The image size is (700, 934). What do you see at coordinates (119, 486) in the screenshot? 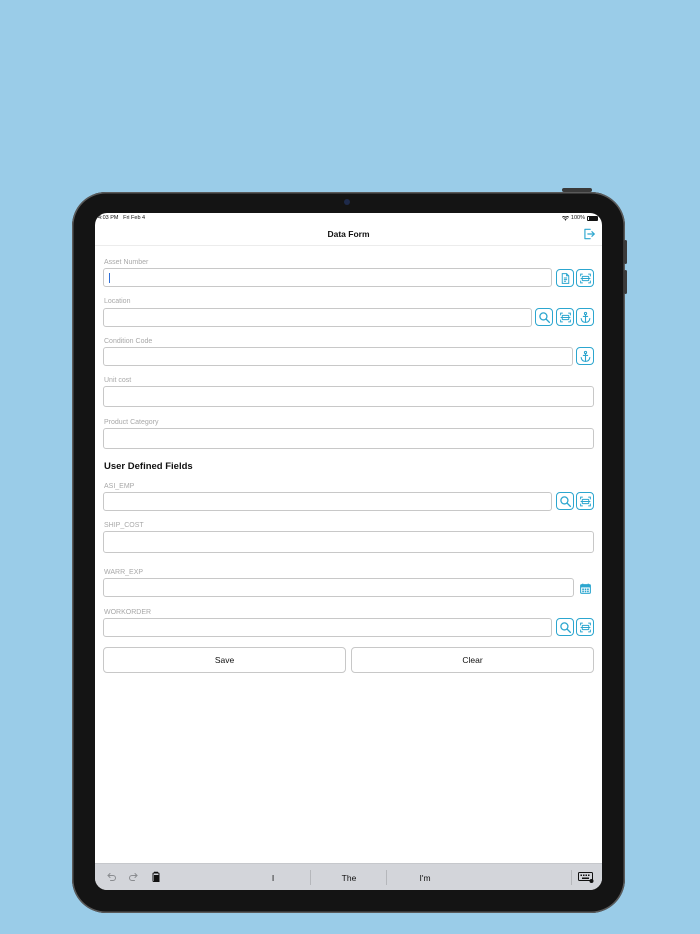
I see `asi-emp-label: ASI_EMP` at bounding box center [119, 486].